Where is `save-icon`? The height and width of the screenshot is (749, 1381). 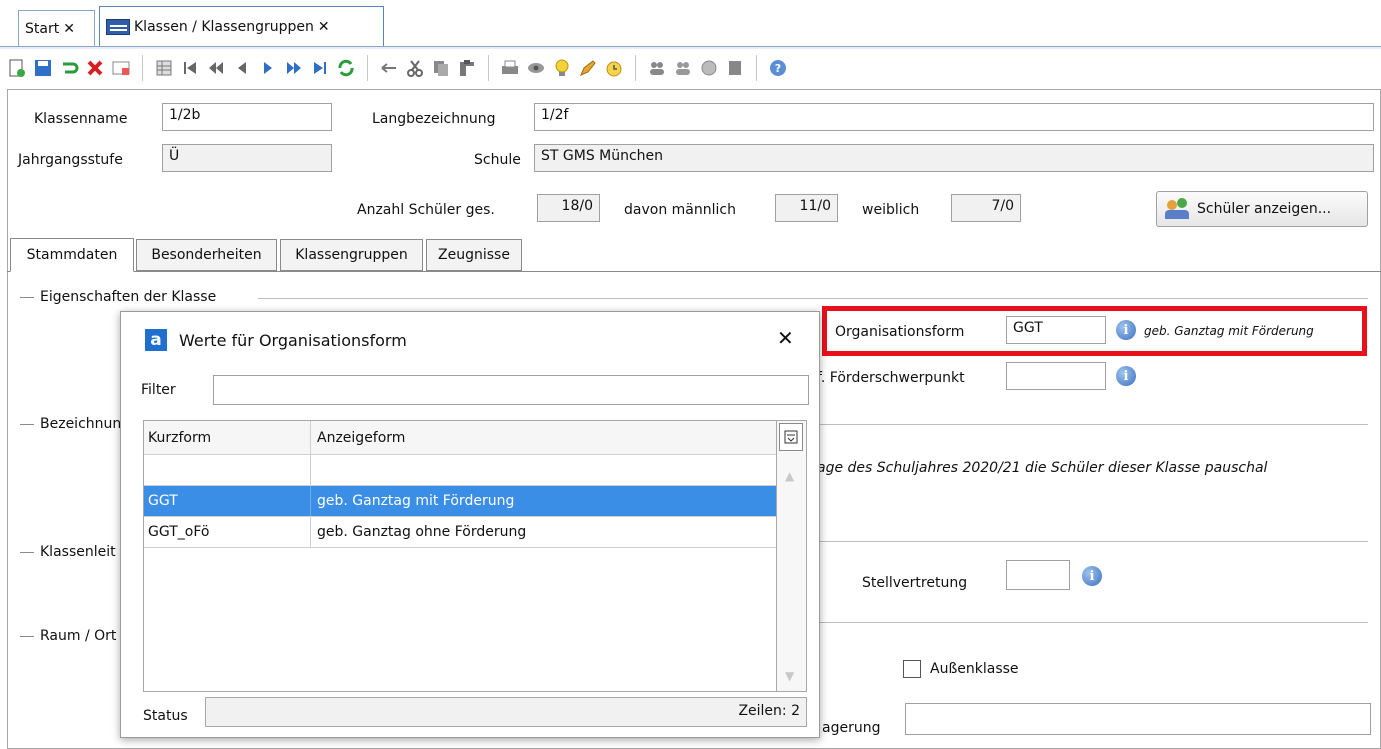 save-icon is located at coordinates (43, 68).